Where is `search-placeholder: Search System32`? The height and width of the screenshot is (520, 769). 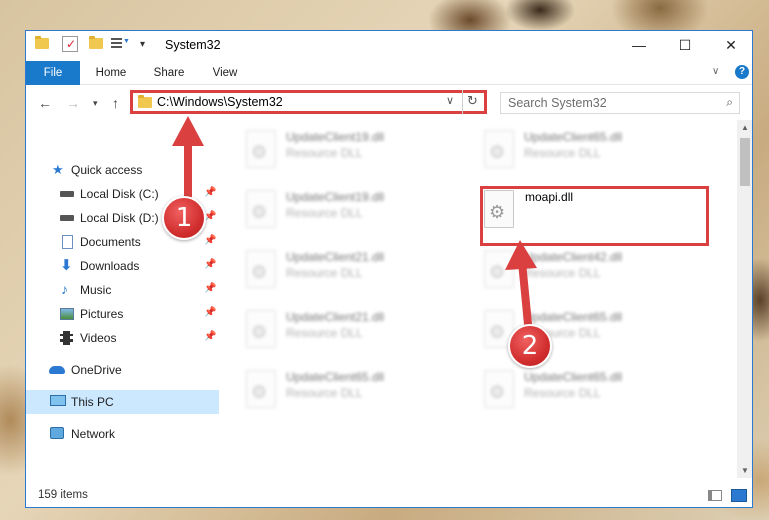
search-placeholder: Search System32 is located at coordinates (557, 103).